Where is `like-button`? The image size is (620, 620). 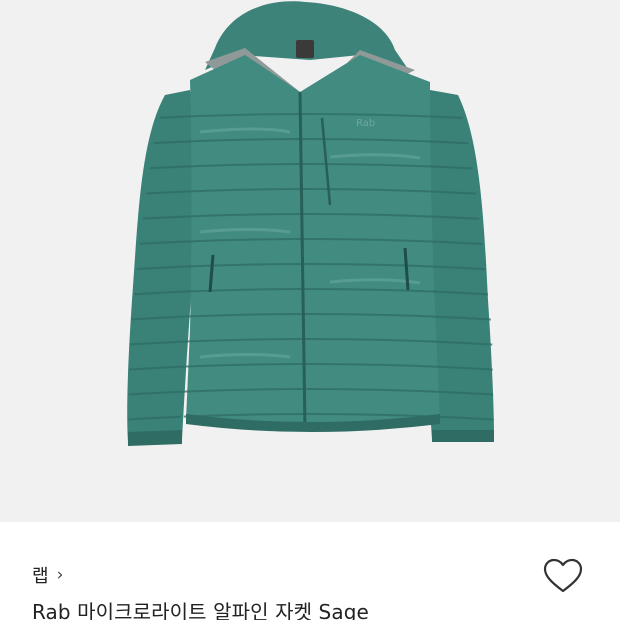
like-button is located at coordinates (563, 576).